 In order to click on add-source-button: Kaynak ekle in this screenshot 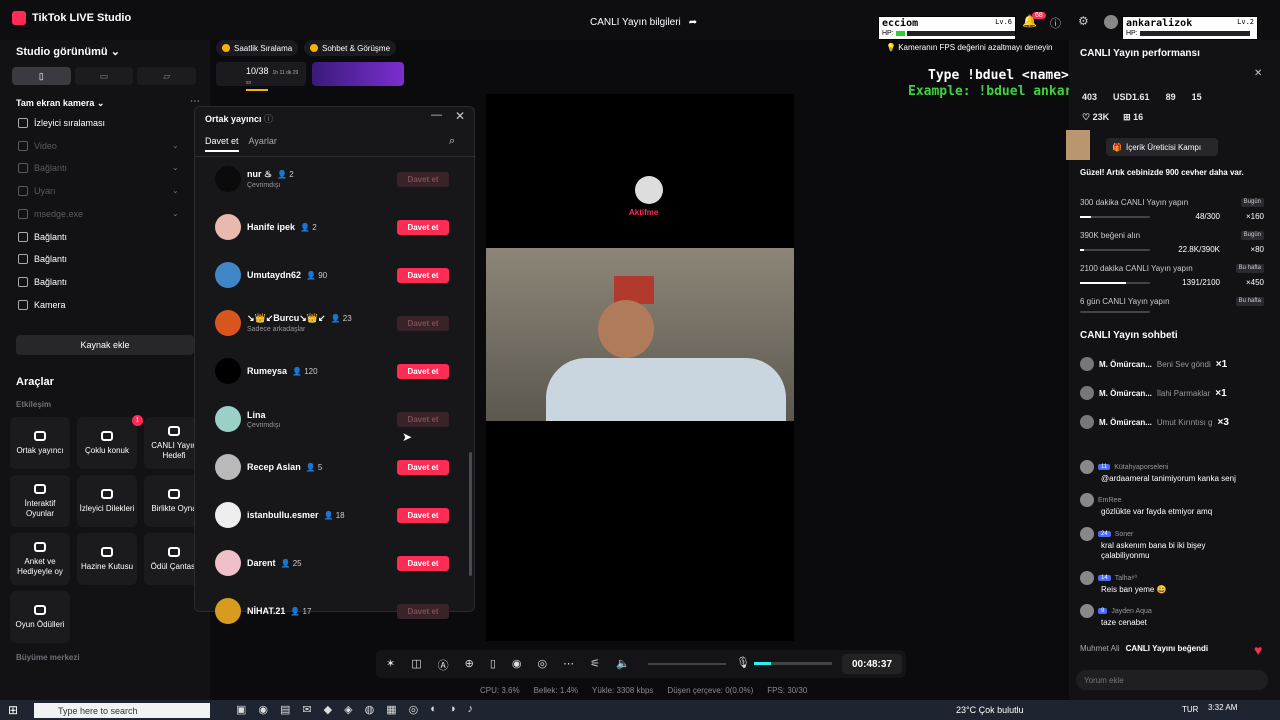, I will do `click(105, 345)`.